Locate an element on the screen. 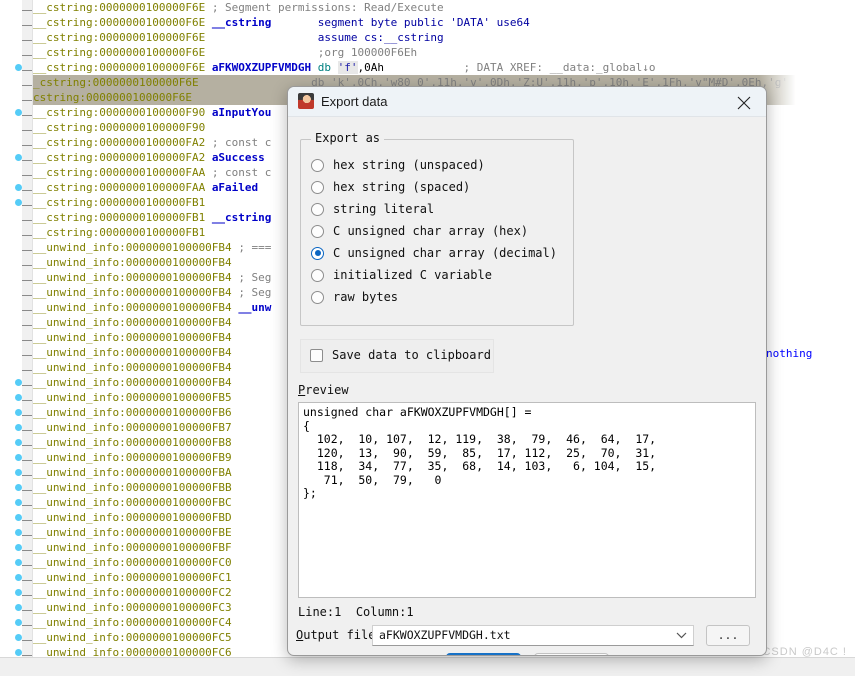 The width and height of the screenshot is (855, 676). chevron-down-icon is located at coordinates (681, 635).